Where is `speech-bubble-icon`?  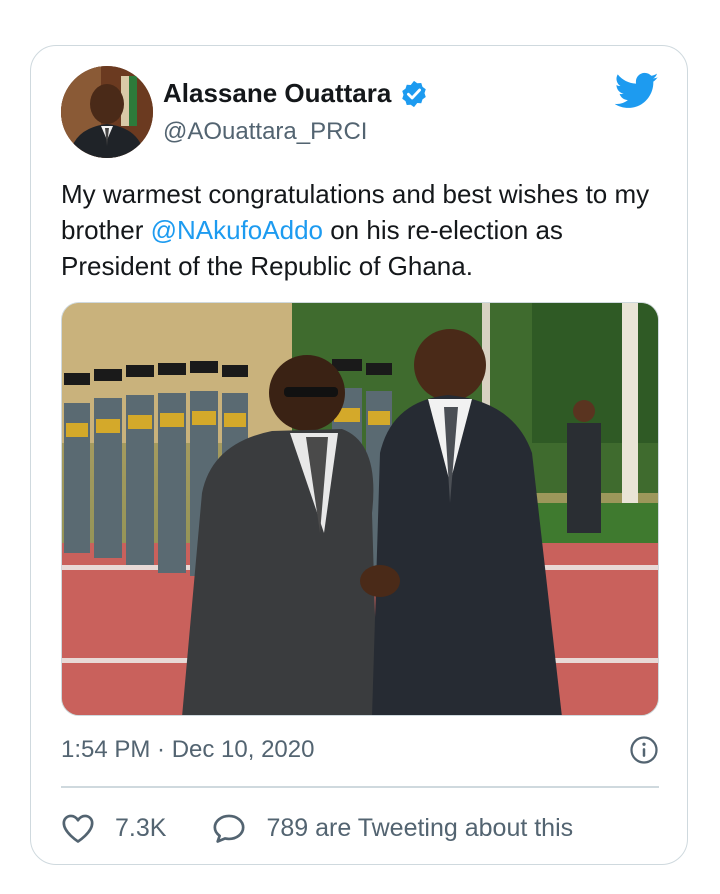 speech-bubble-icon is located at coordinates (229, 828).